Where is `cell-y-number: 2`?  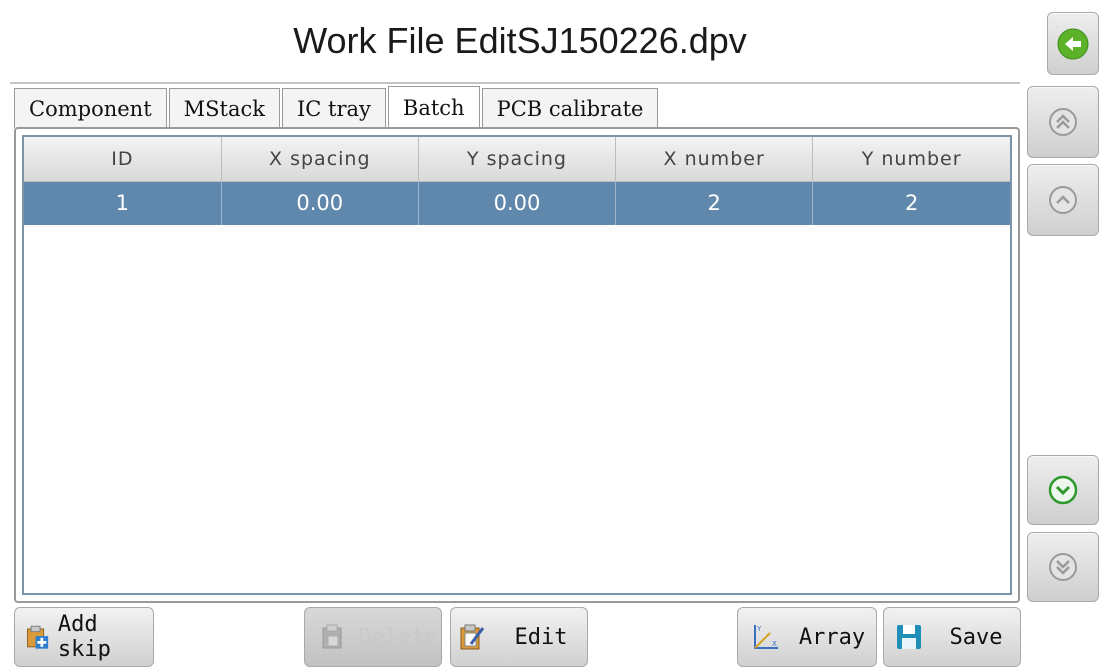 cell-y-number: 2 is located at coordinates (911, 203).